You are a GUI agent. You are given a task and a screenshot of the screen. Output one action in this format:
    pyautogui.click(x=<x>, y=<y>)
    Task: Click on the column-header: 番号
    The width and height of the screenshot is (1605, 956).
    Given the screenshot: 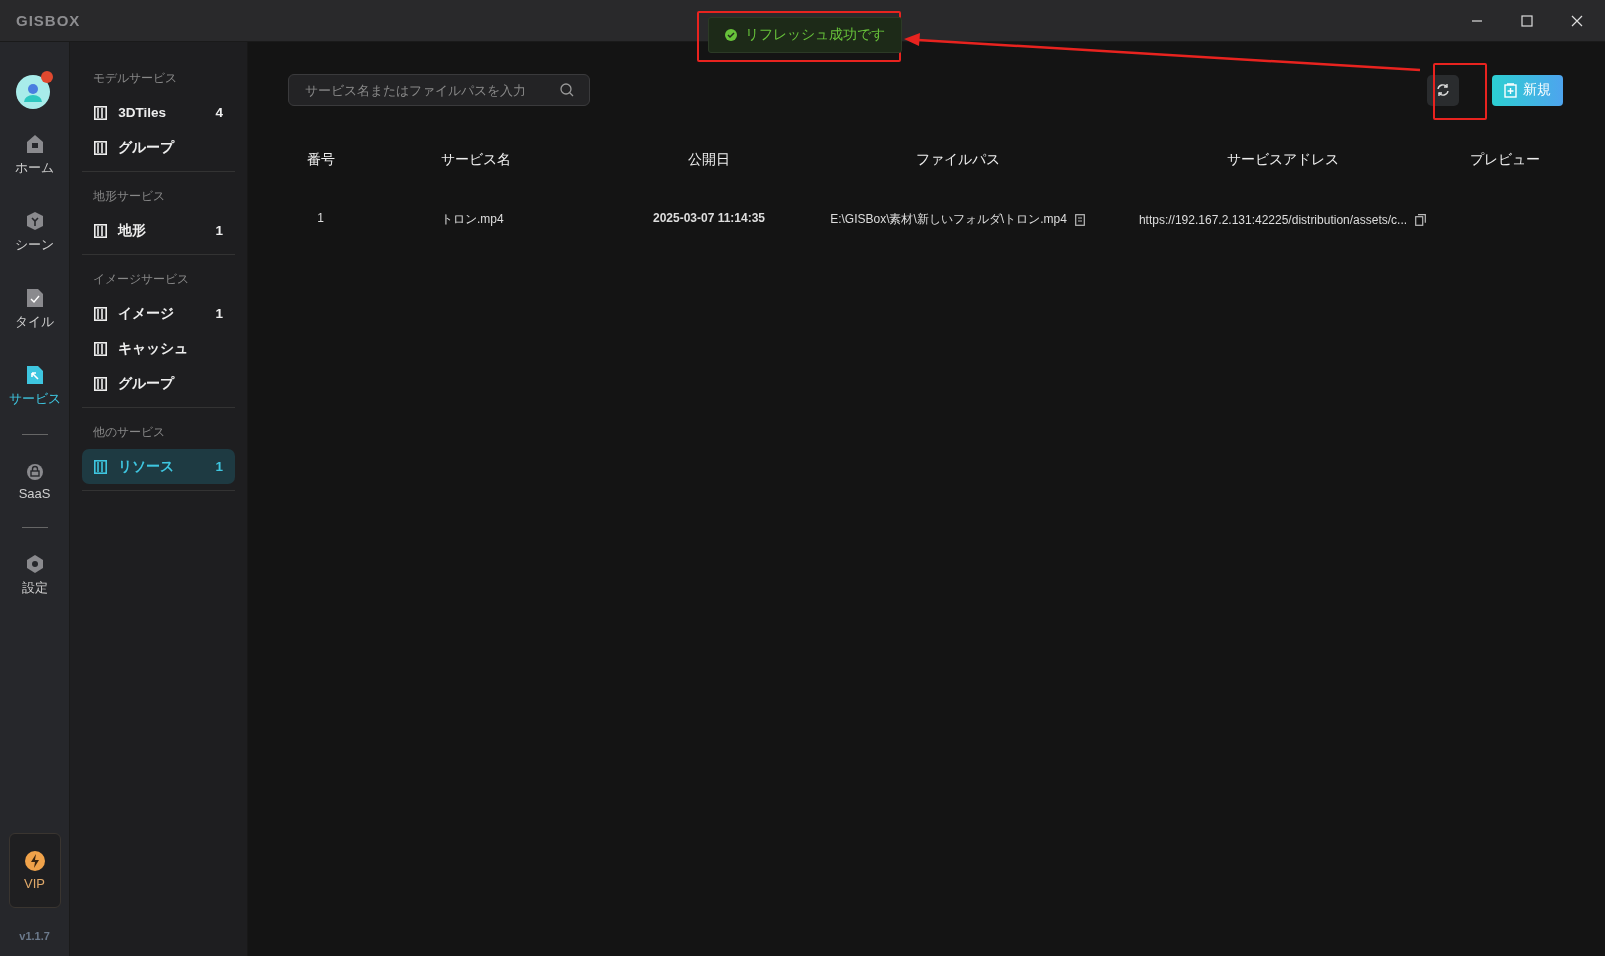 What is the action you would take?
    pyautogui.click(x=320, y=160)
    